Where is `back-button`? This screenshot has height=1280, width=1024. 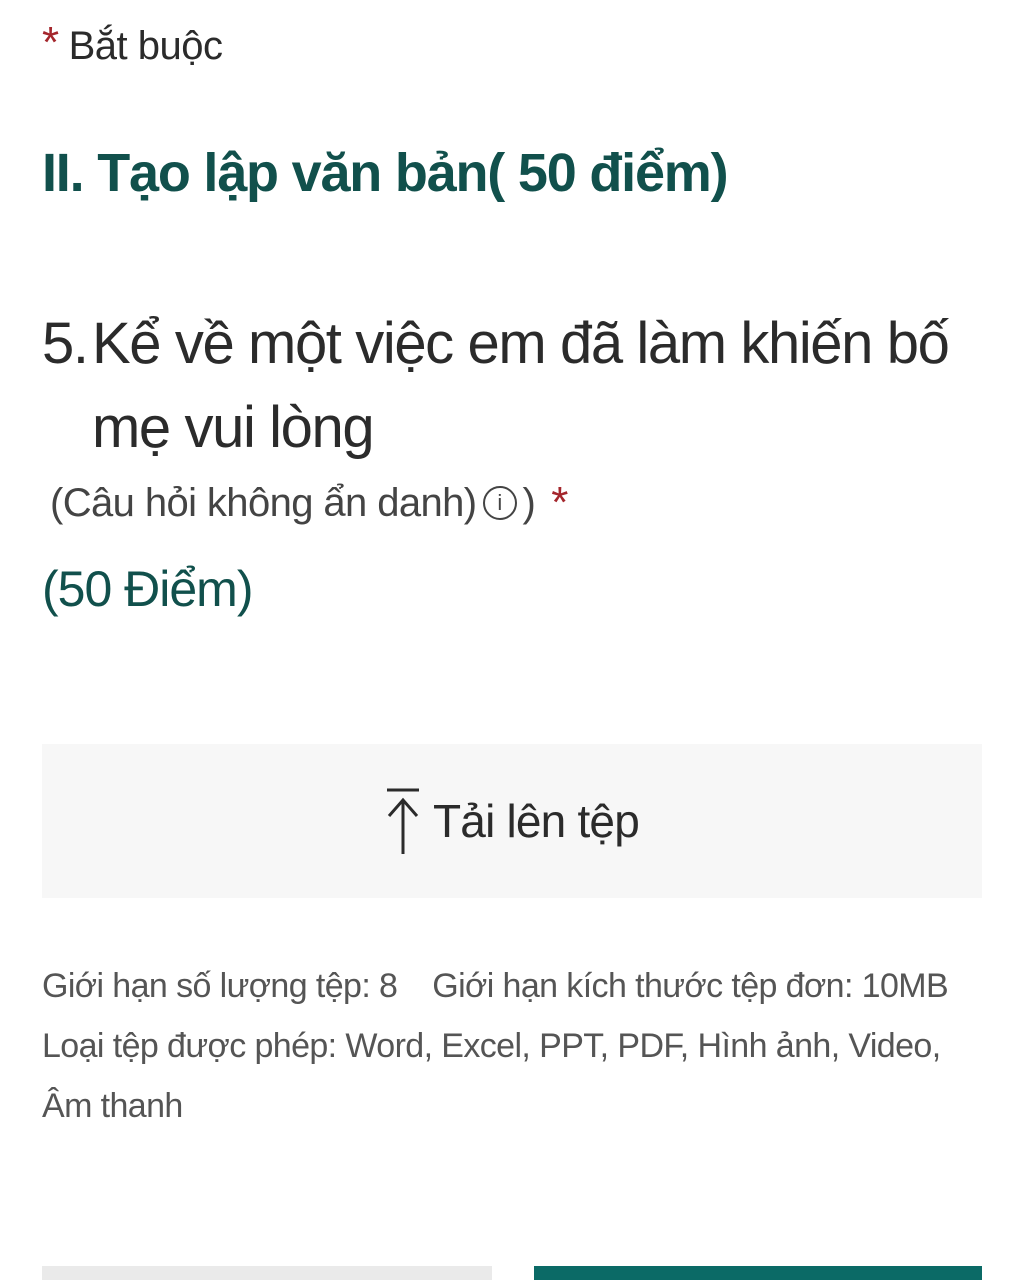
back-button is located at coordinates (267, 1273).